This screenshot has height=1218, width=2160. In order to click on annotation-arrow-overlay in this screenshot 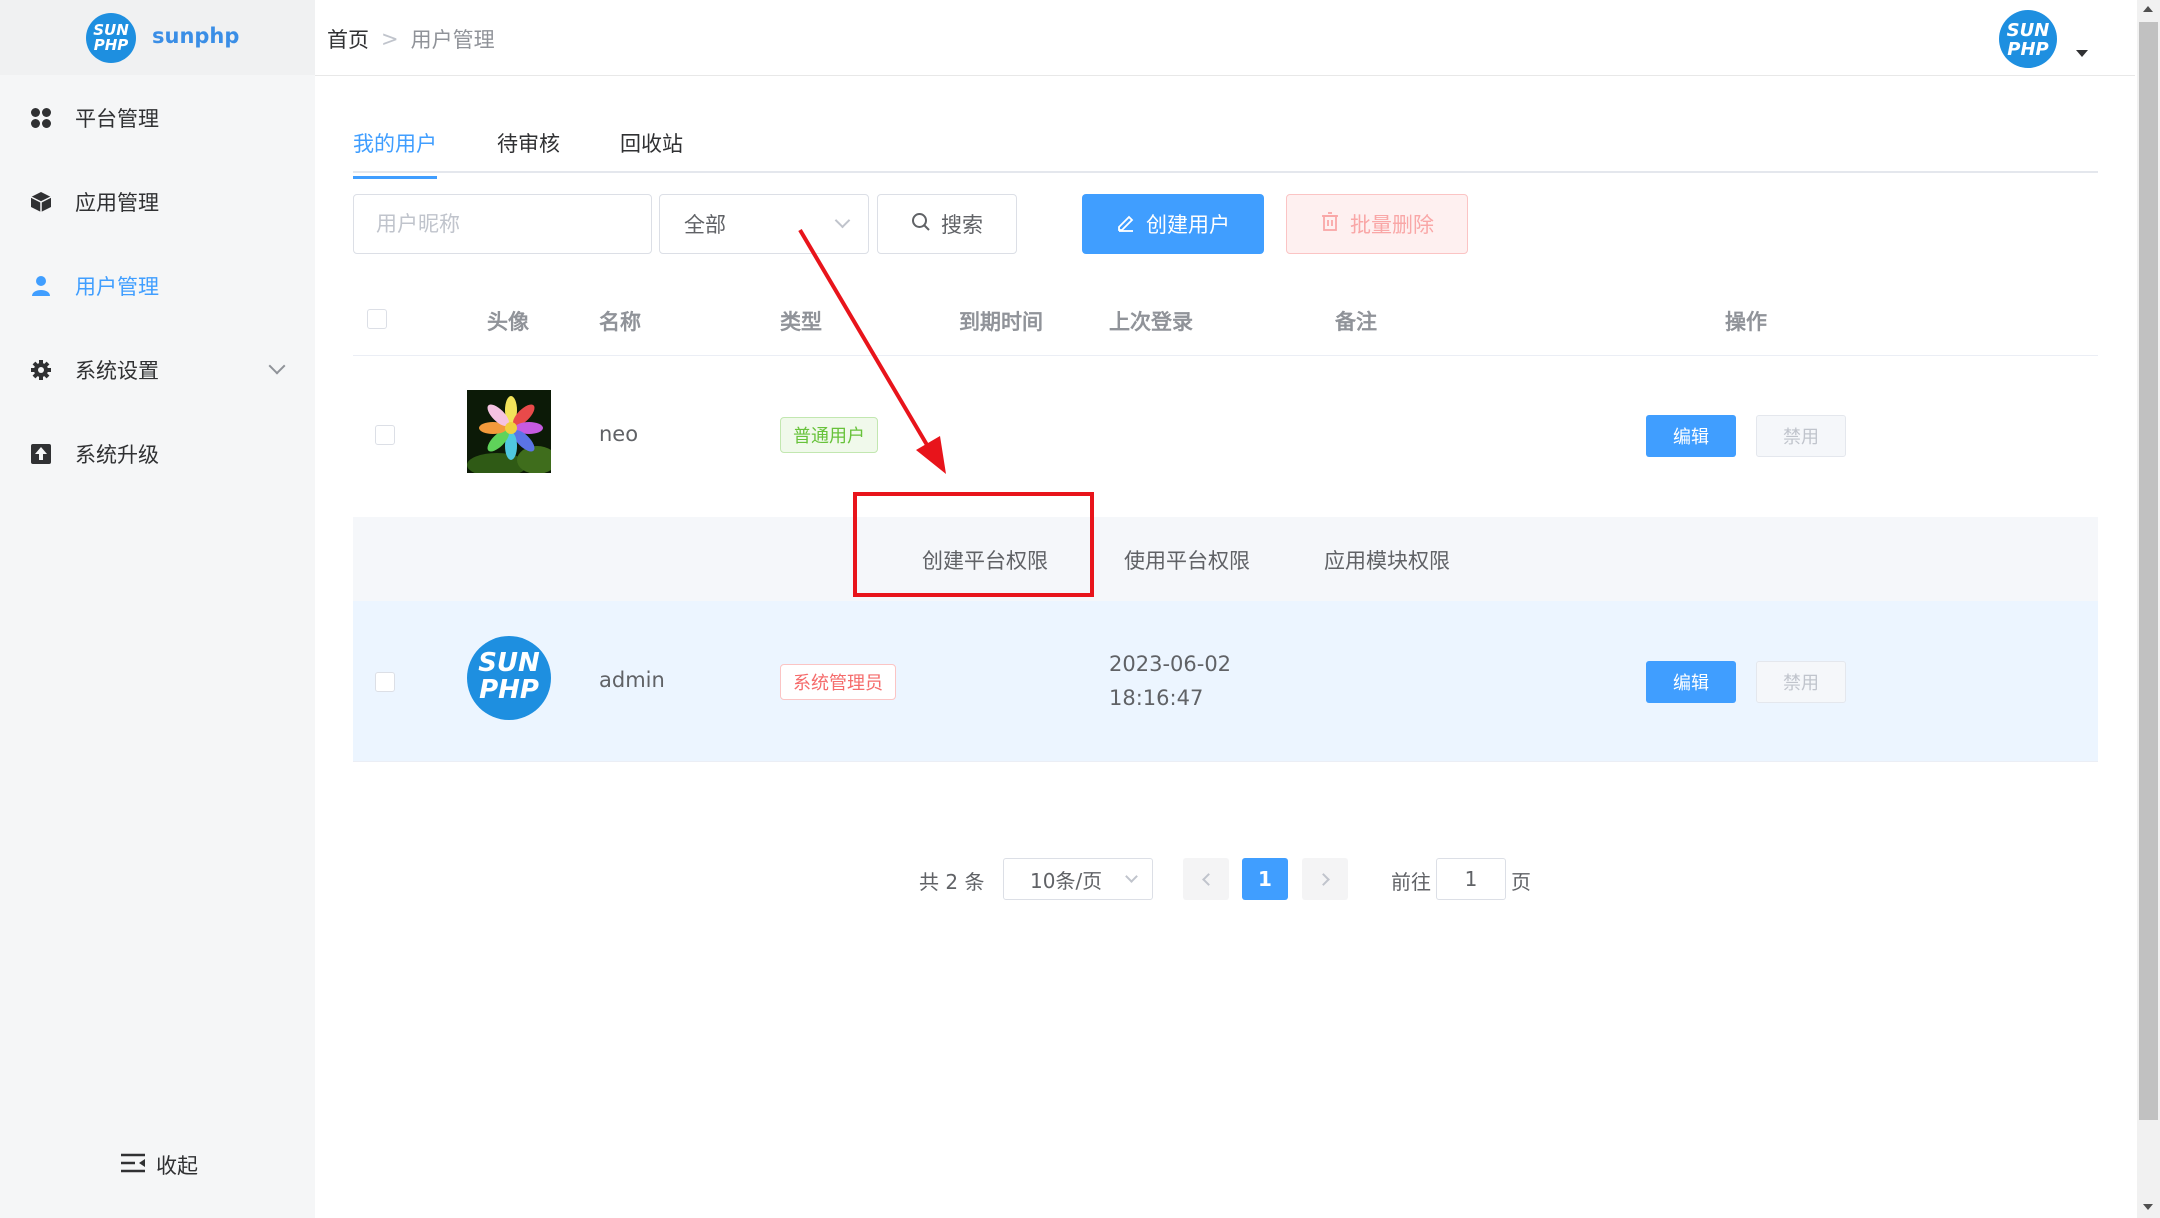, I will do `click(872, 351)`.